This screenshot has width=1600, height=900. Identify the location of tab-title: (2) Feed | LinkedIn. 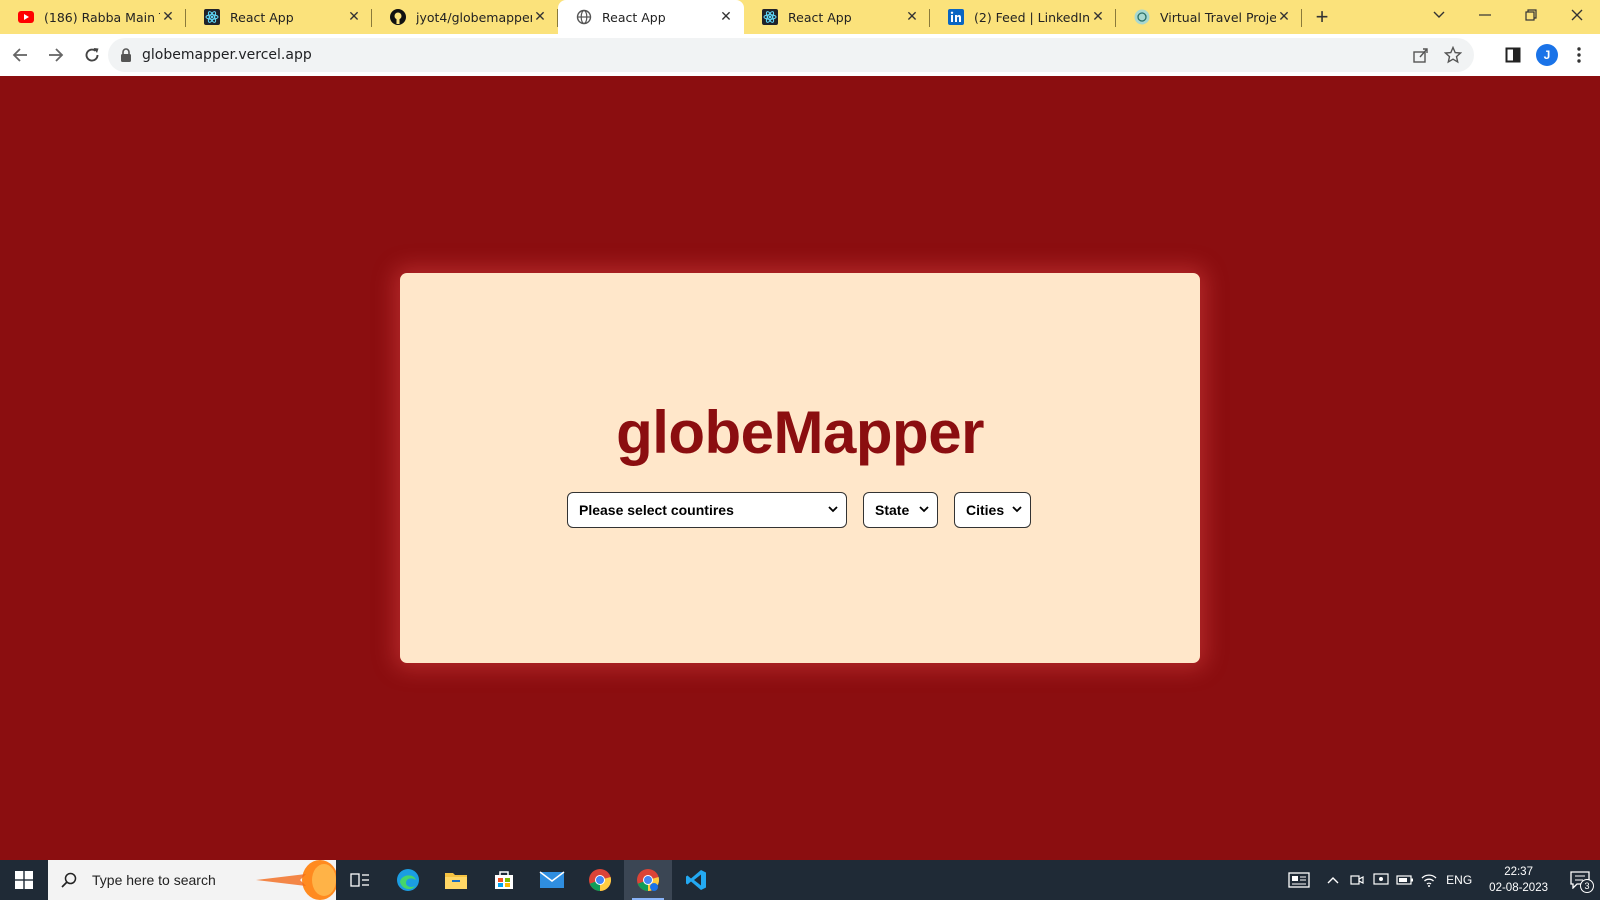
(1032, 17).